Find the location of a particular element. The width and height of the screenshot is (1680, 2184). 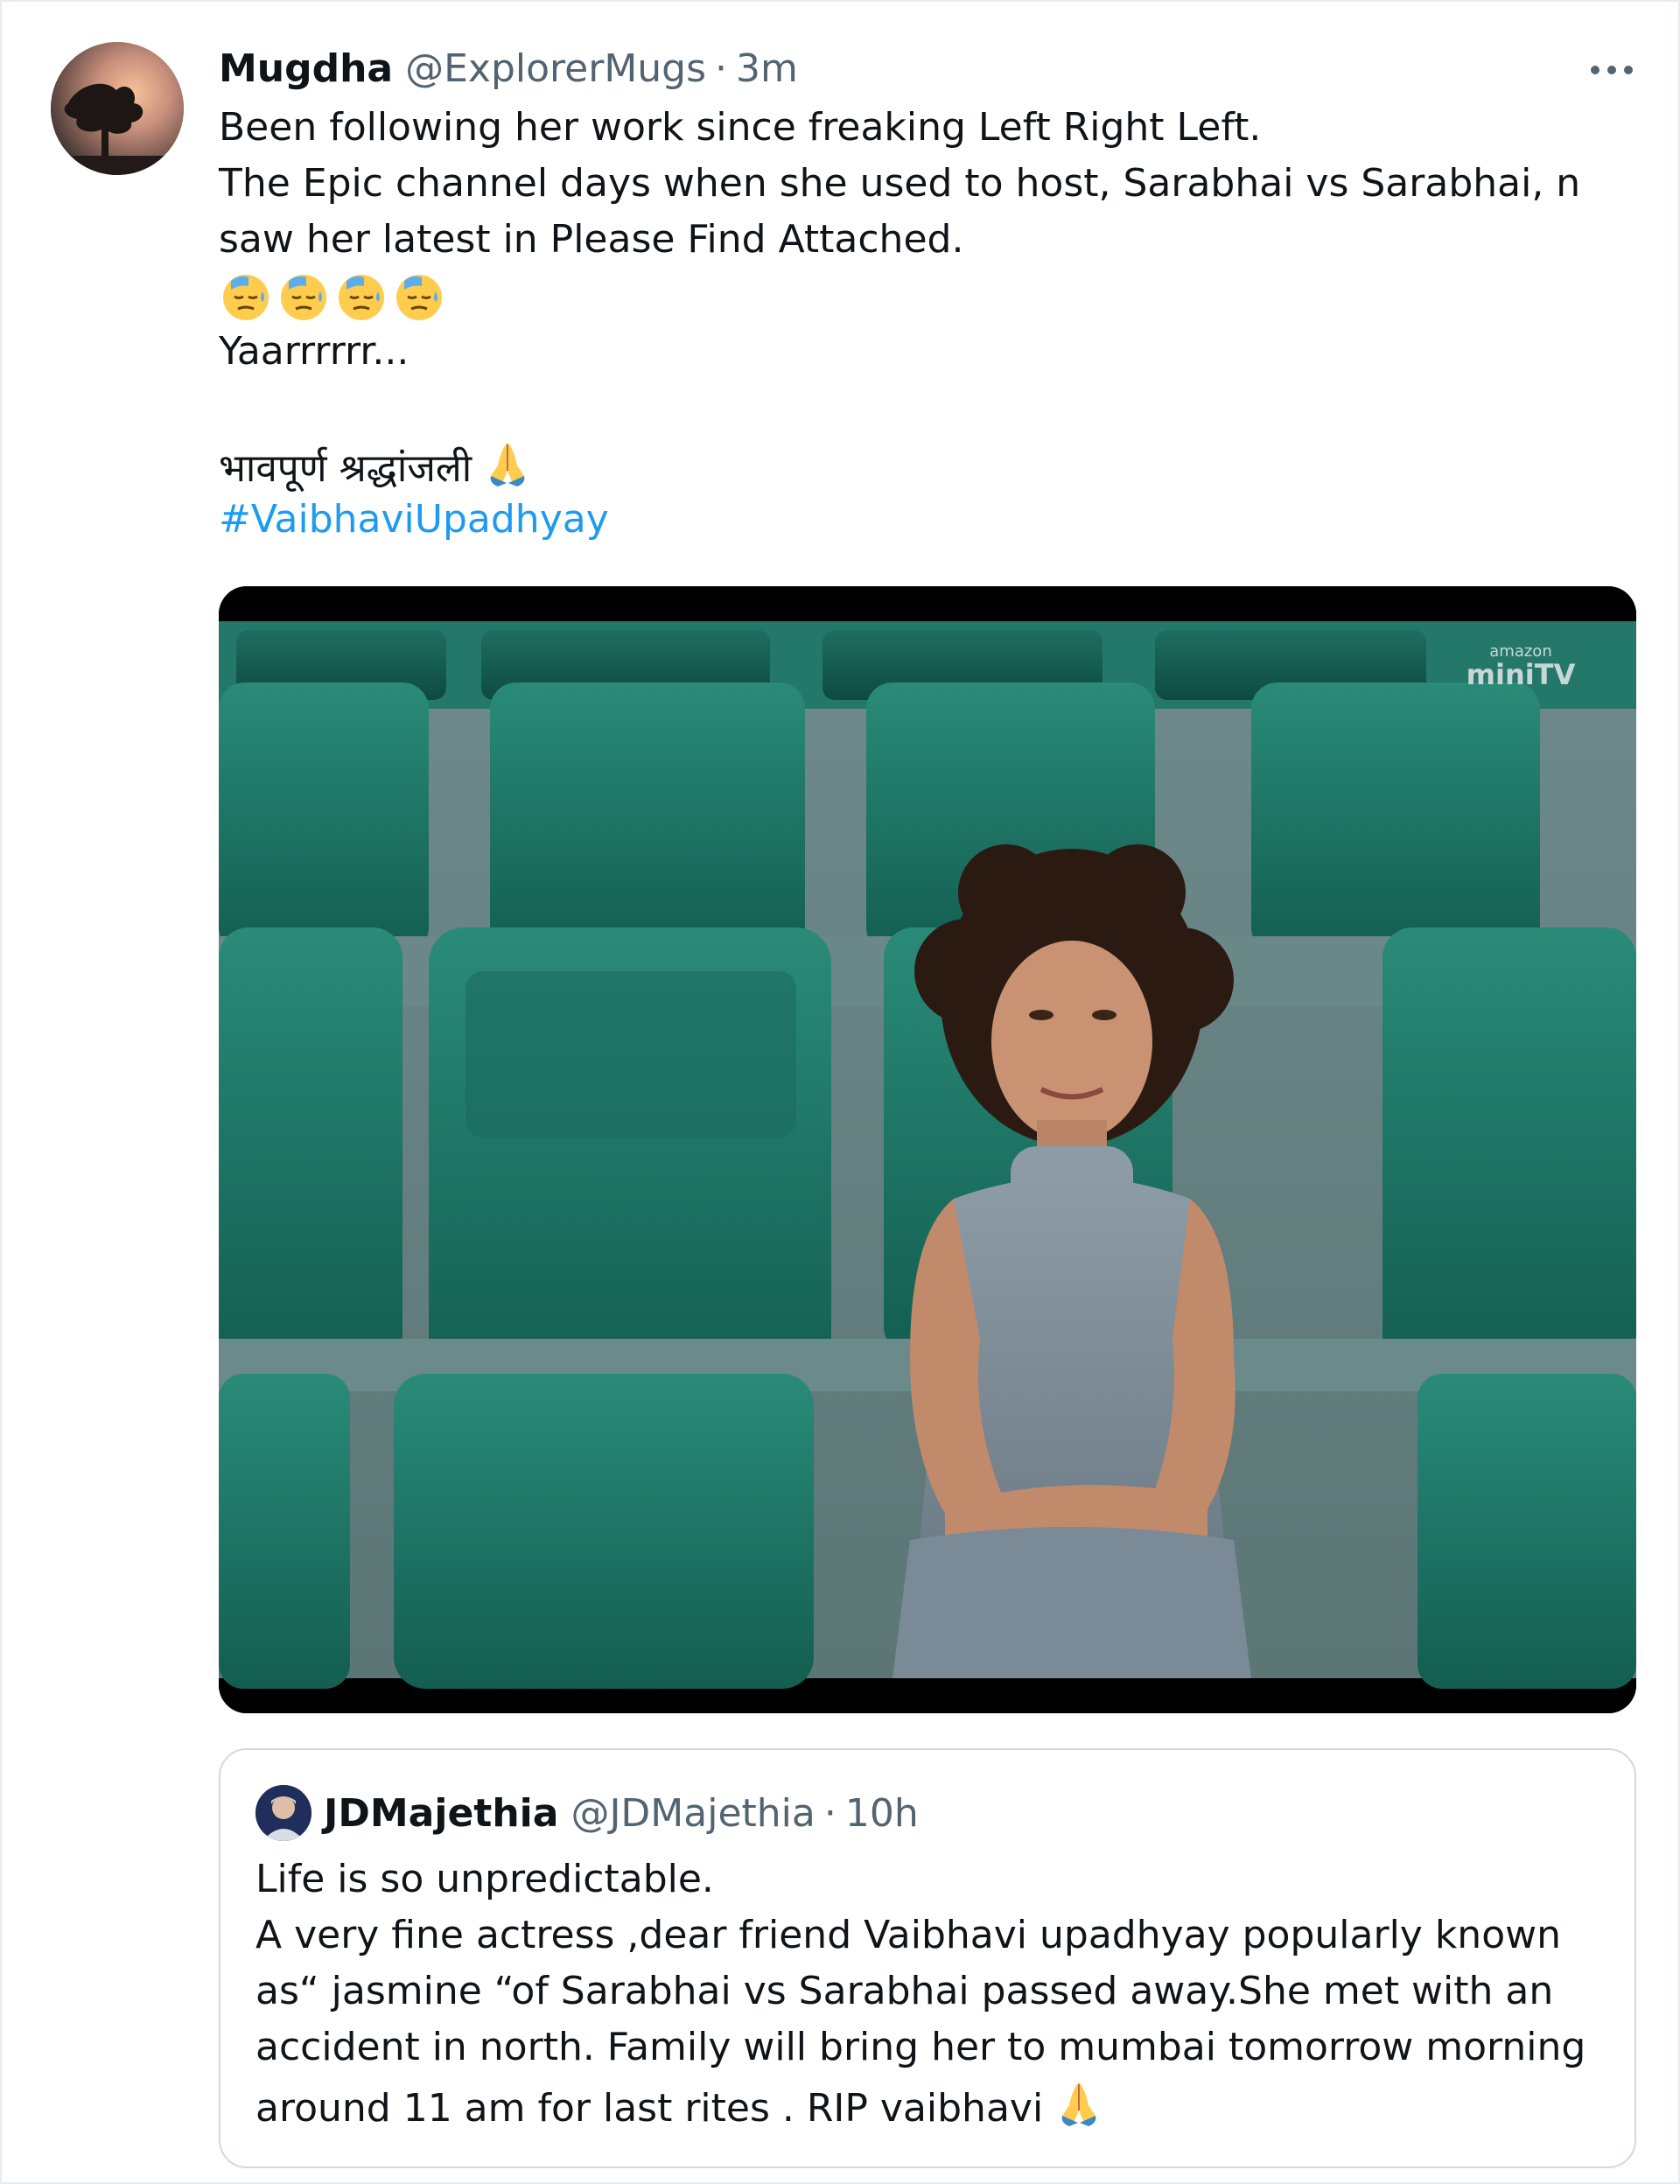

quoted-avatar-image is located at coordinates (284, 1813).